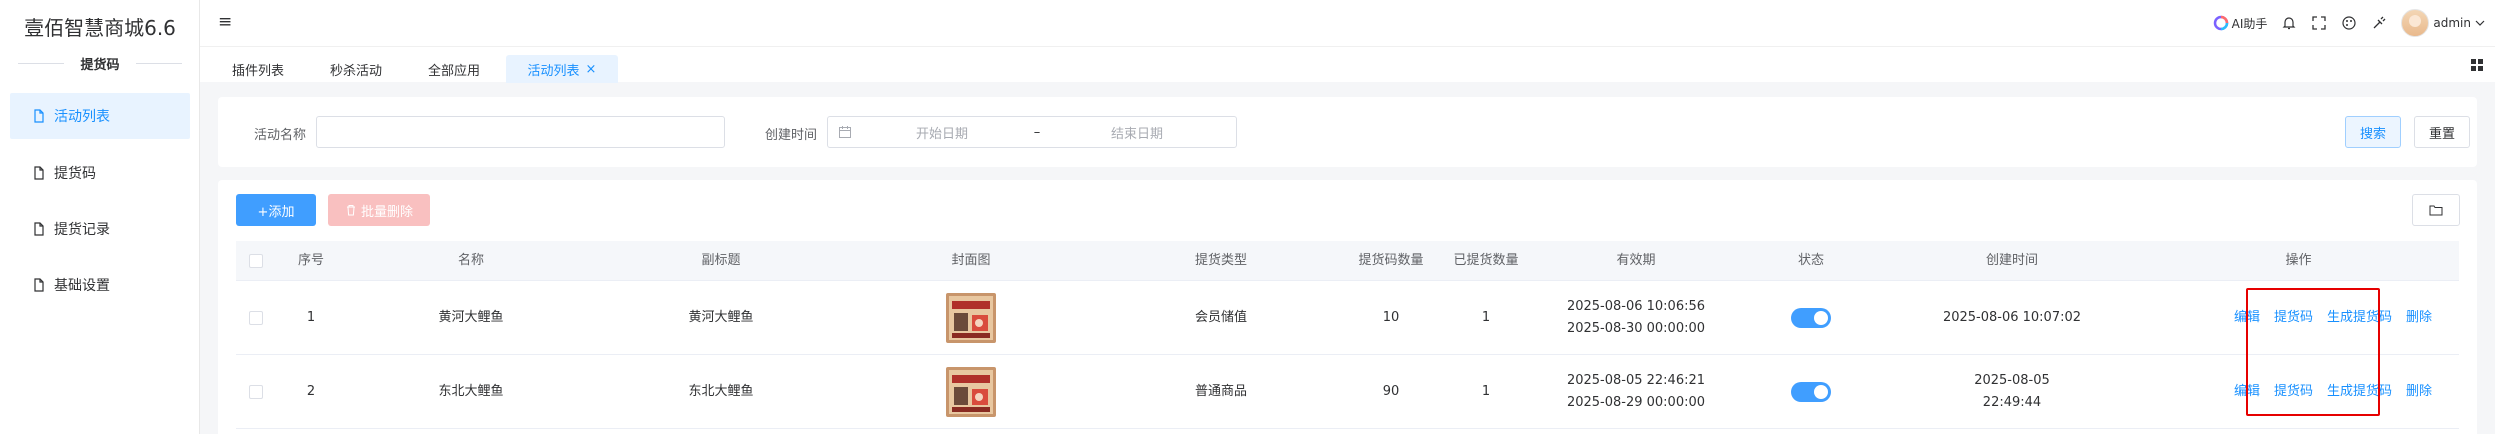 This screenshot has width=2495, height=434. I want to click on palette-icon, so click(2349, 23).